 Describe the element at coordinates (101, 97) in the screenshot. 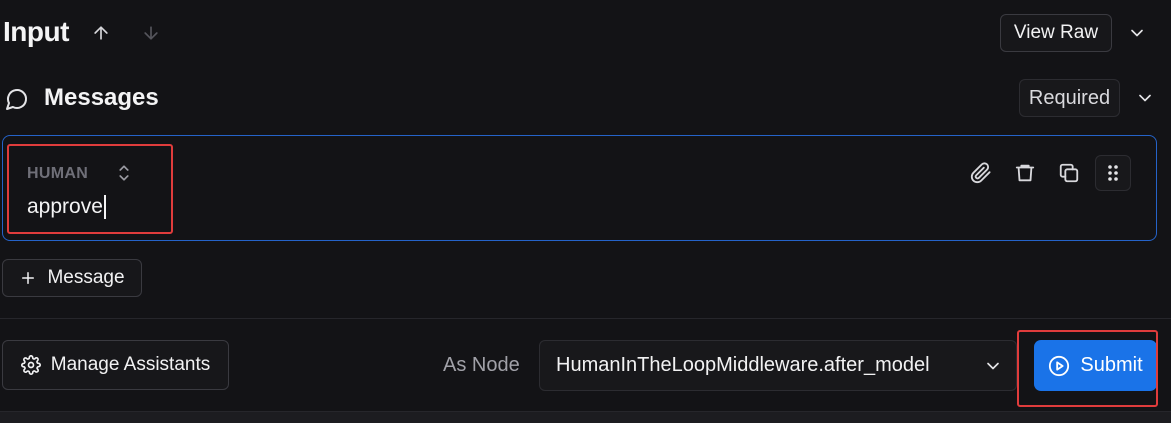

I see `messages-title: Messages` at that location.